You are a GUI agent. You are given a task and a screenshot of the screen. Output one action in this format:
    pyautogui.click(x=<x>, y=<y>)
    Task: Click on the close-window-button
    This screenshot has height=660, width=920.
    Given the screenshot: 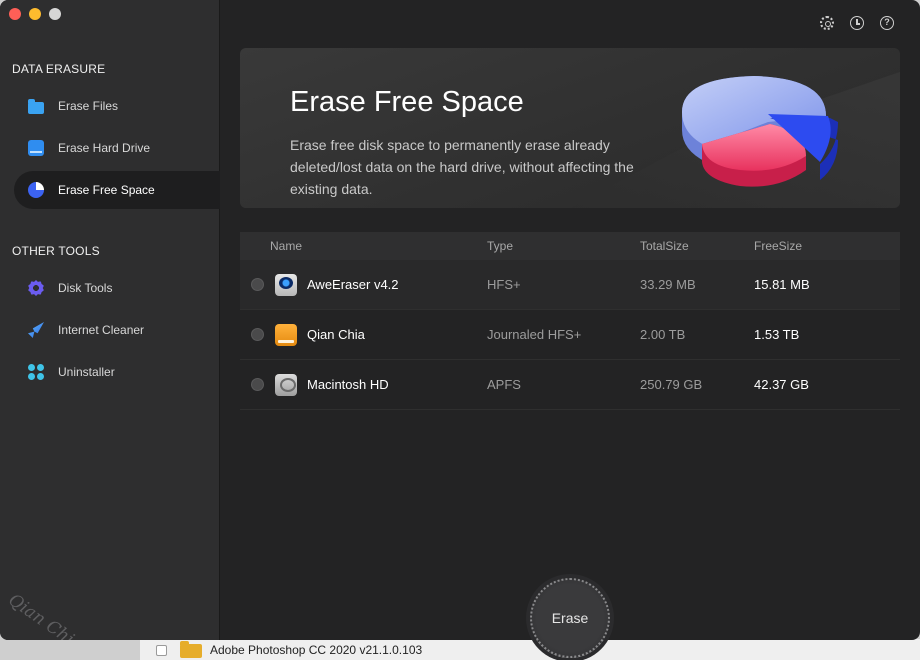 What is the action you would take?
    pyautogui.click(x=15, y=14)
    